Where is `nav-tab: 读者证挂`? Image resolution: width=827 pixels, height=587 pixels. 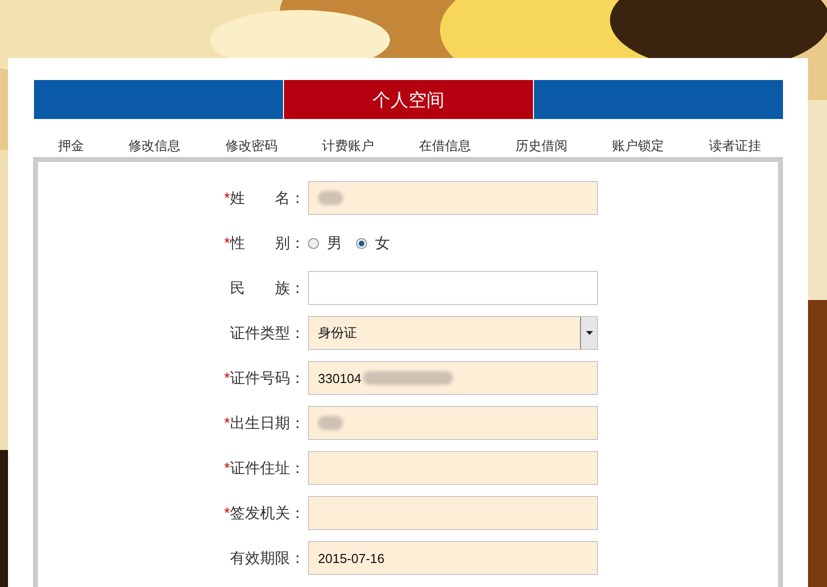
nav-tab: 读者证挂 is located at coordinates (734, 147).